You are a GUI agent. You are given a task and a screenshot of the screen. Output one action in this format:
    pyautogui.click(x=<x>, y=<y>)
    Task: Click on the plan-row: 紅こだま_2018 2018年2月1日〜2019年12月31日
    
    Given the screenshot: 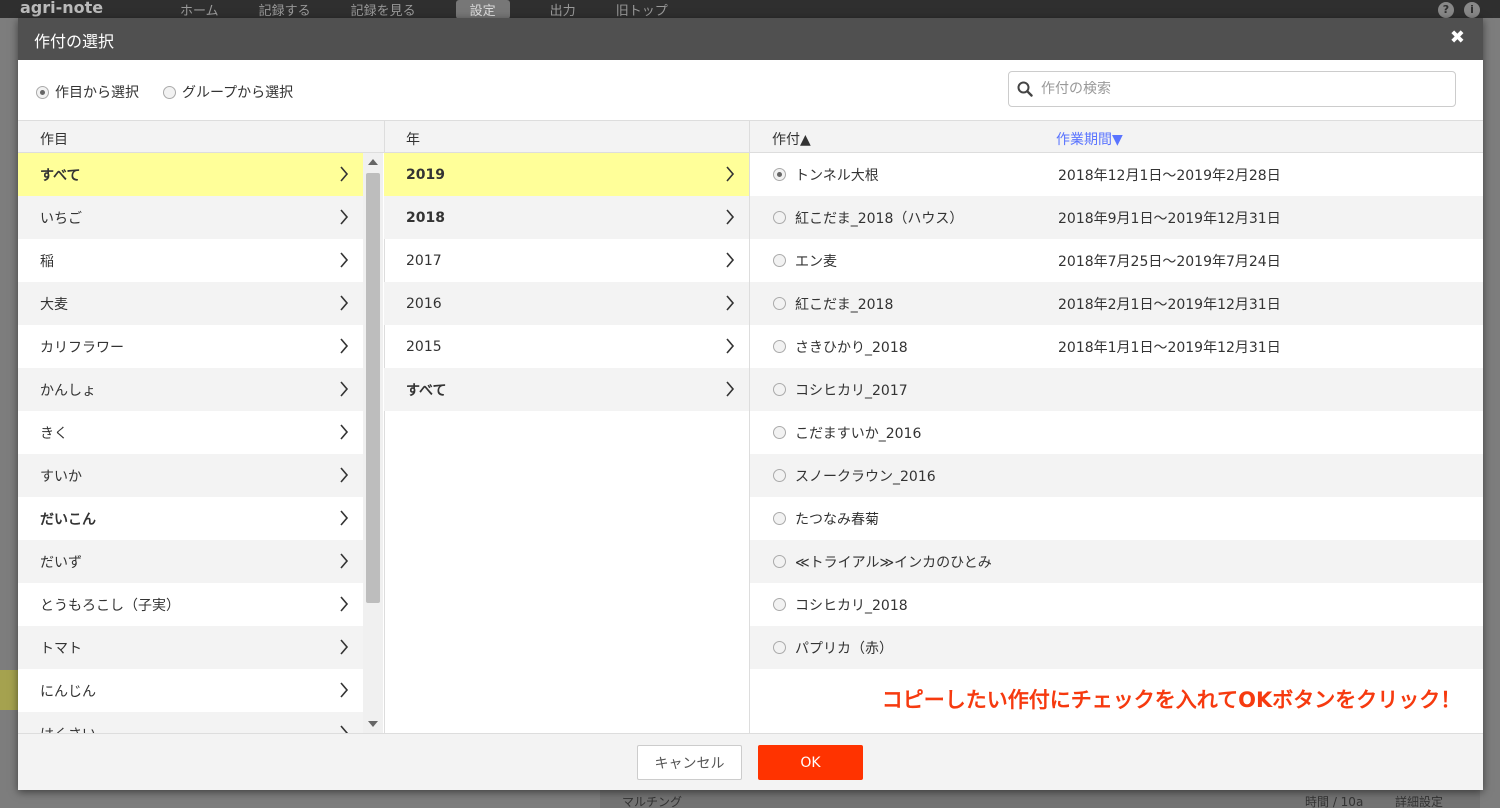 What is the action you would take?
    pyautogui.click(x=1116, y=303)
    